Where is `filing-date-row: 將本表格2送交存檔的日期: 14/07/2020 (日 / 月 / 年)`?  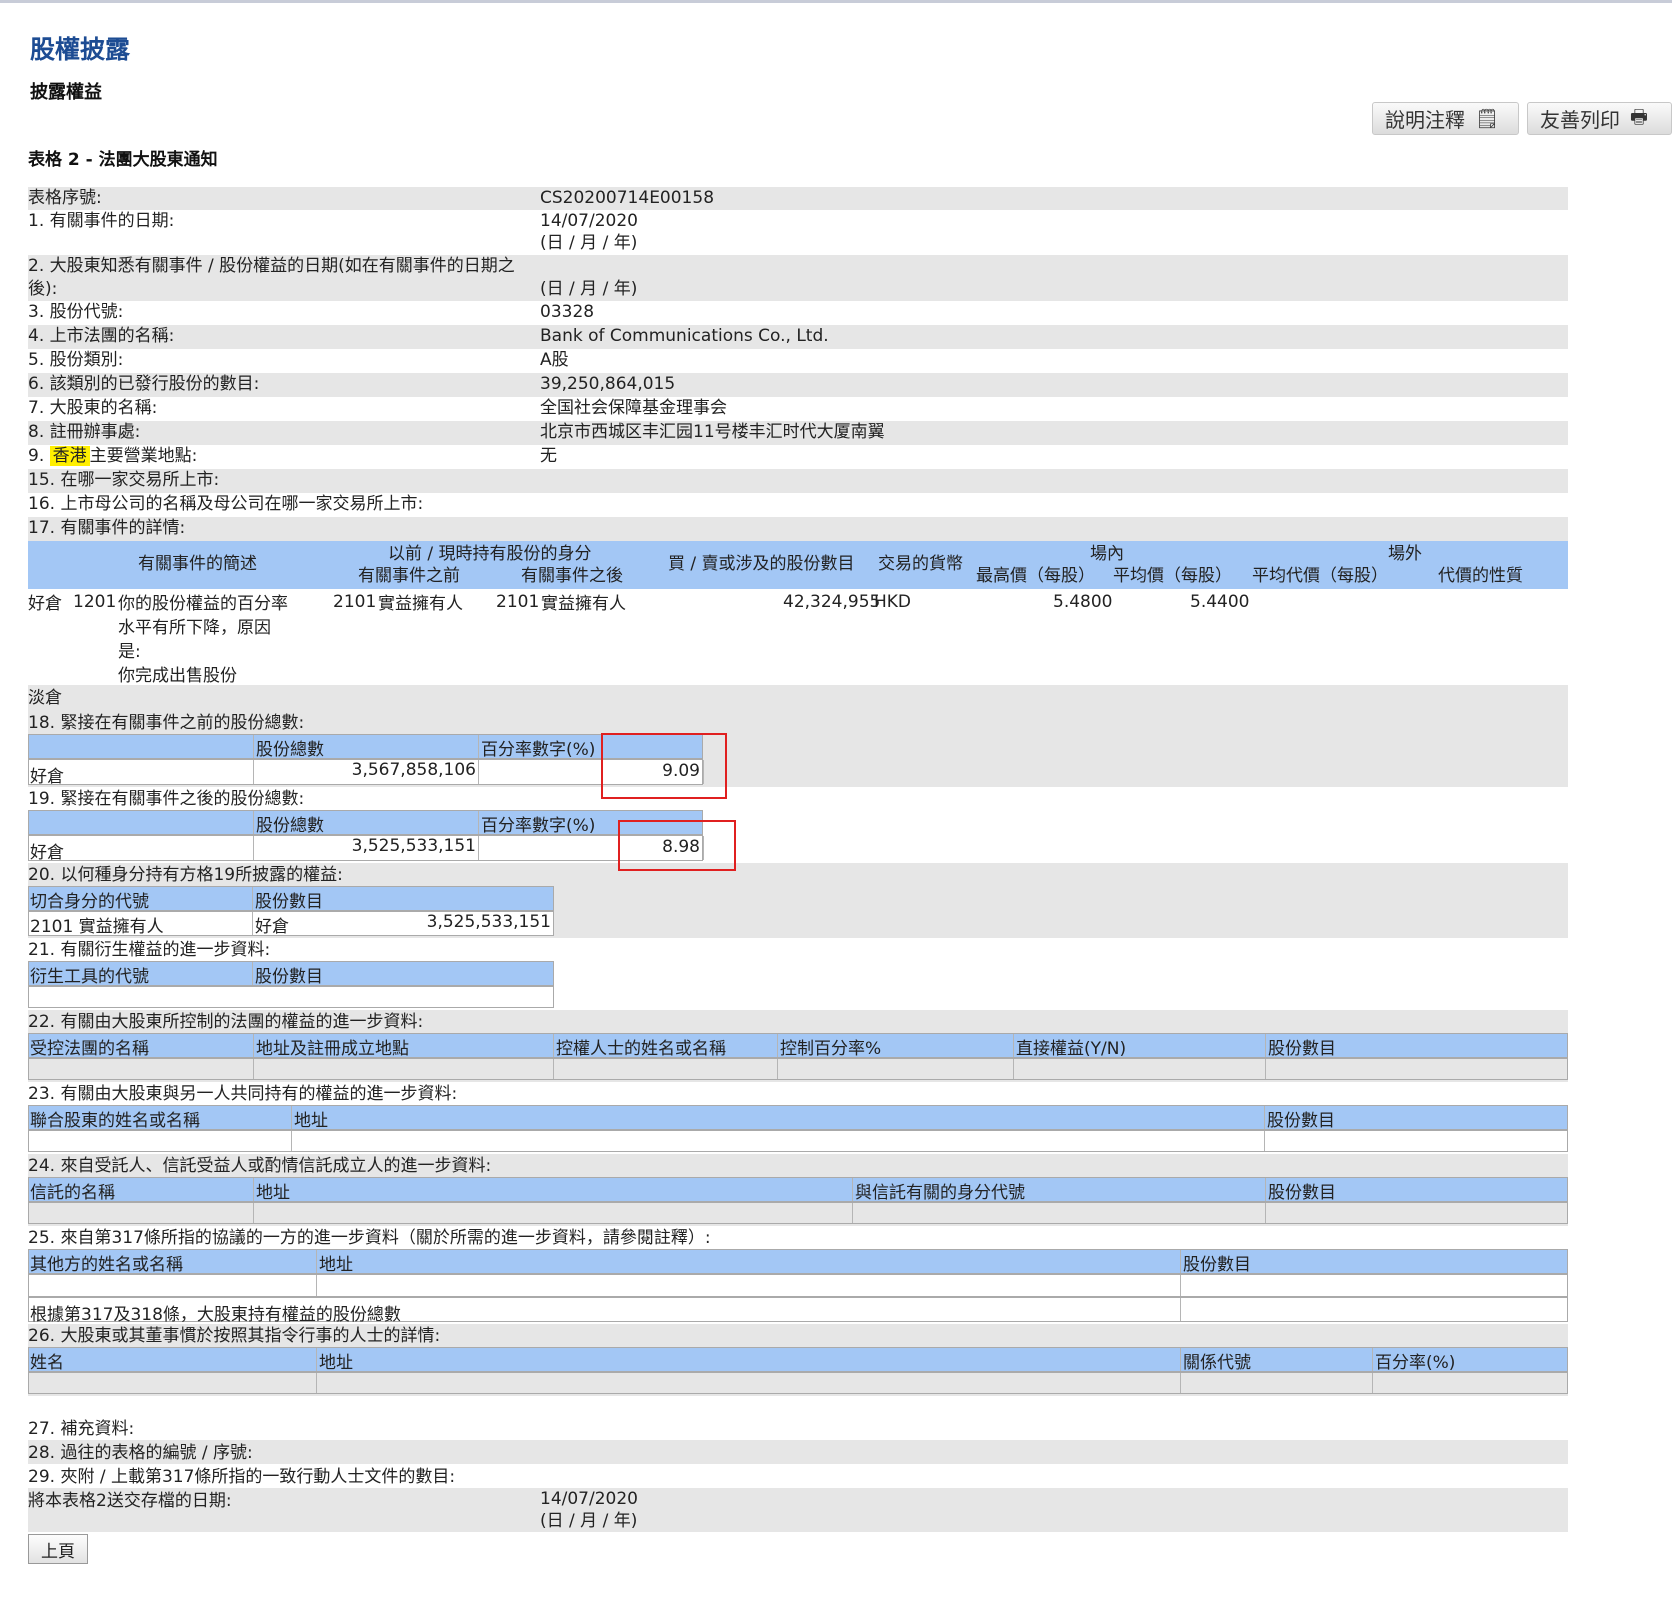
filing-date-row: 將本表格2送交存檔的日期: 14/07/2020 (日 / 月 / 年) is located at coordinates (798, 1510).